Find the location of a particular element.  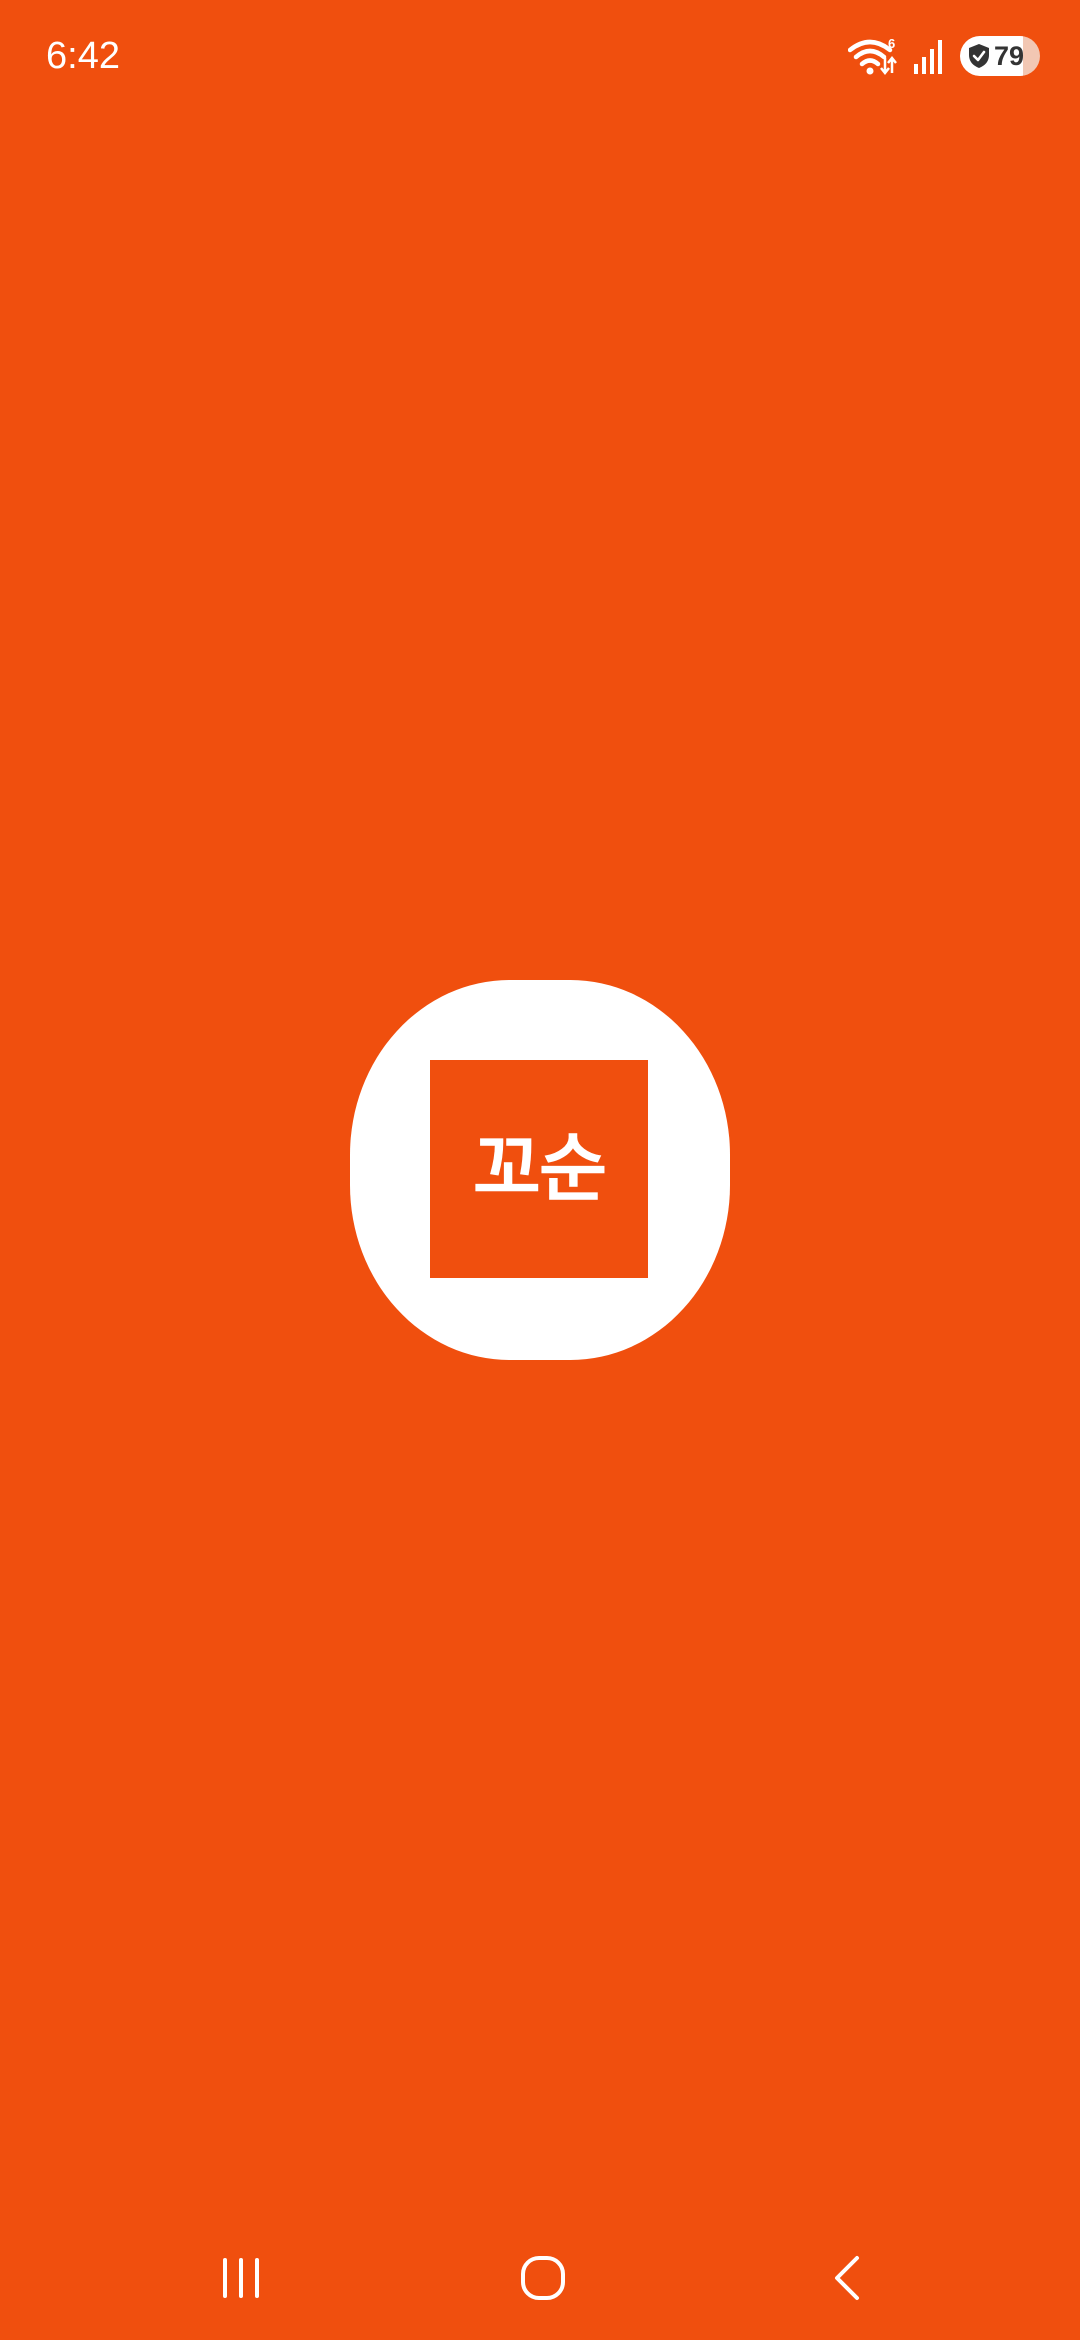

home-icon is located at coordinates (543, 2280).